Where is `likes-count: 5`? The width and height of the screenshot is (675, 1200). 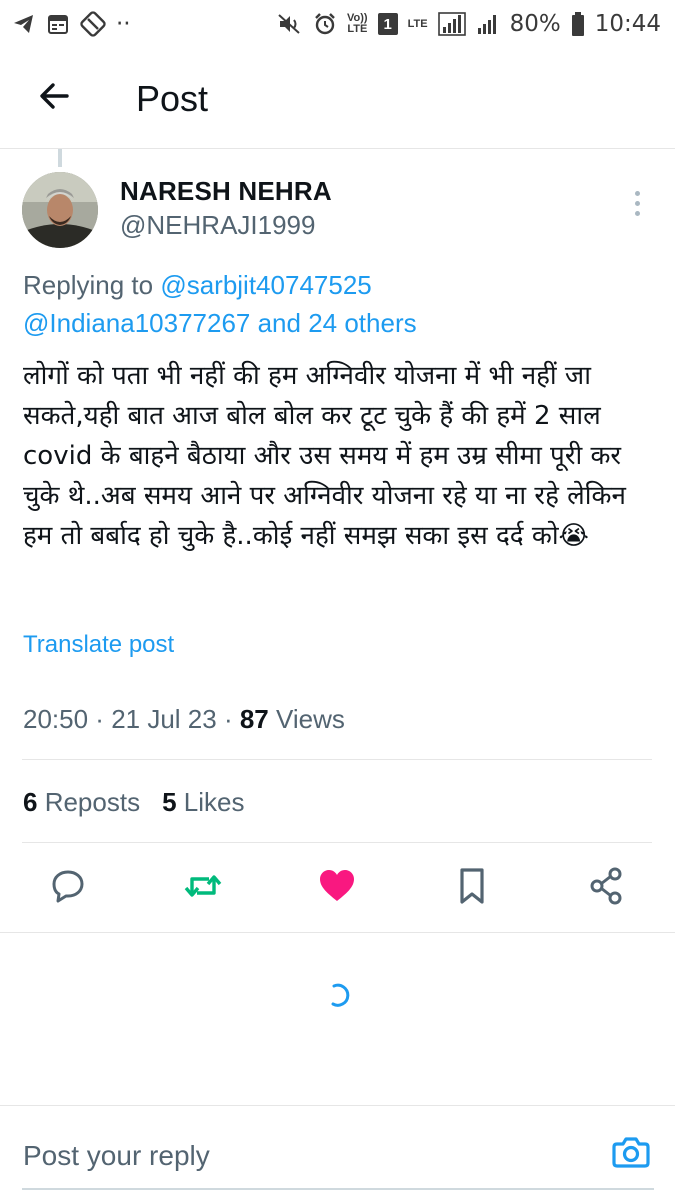
likes-count: 5 is located at coordinates (169, 802).